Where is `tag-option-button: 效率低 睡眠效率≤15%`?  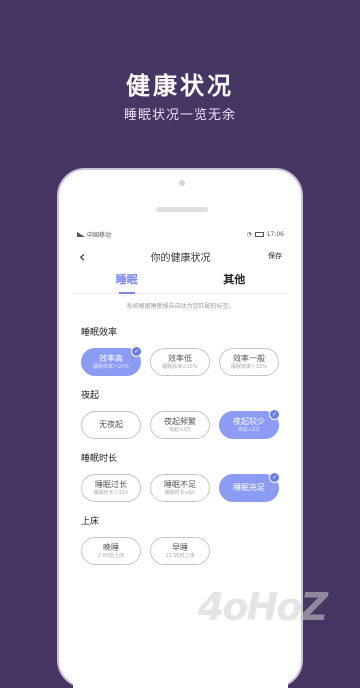 tag-option-button: 效率低 睡眠效率≤15% is located at coordinates (180, 362).